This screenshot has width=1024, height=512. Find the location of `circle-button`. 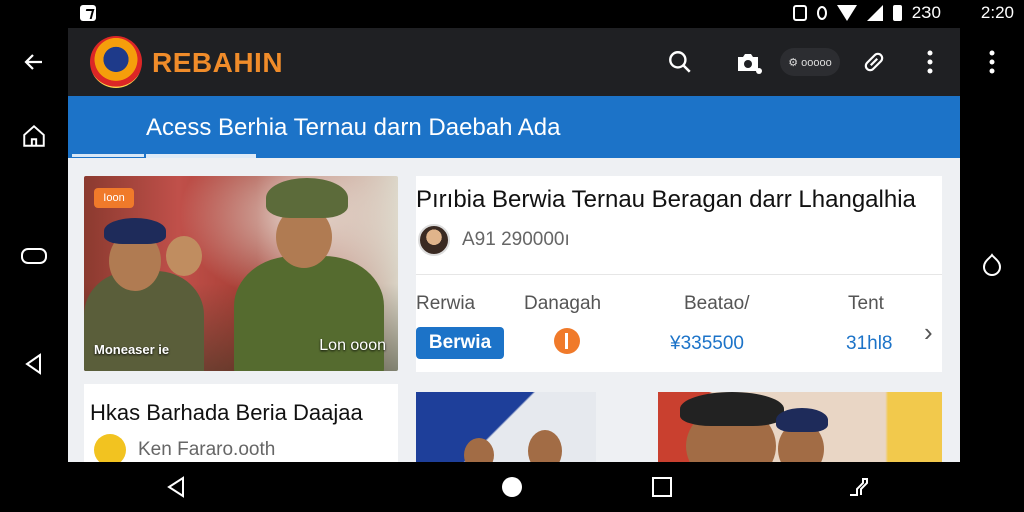

circle-button is located at coordinates (992, 264).